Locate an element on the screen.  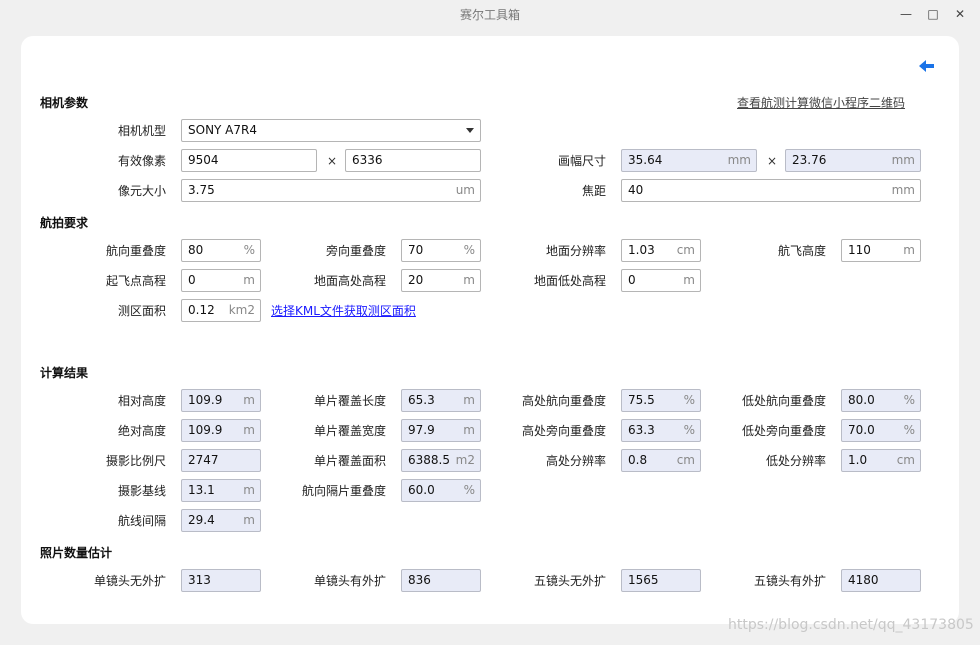
effective-pixels-label: 有效像素 is located at coordinates (141, 161).